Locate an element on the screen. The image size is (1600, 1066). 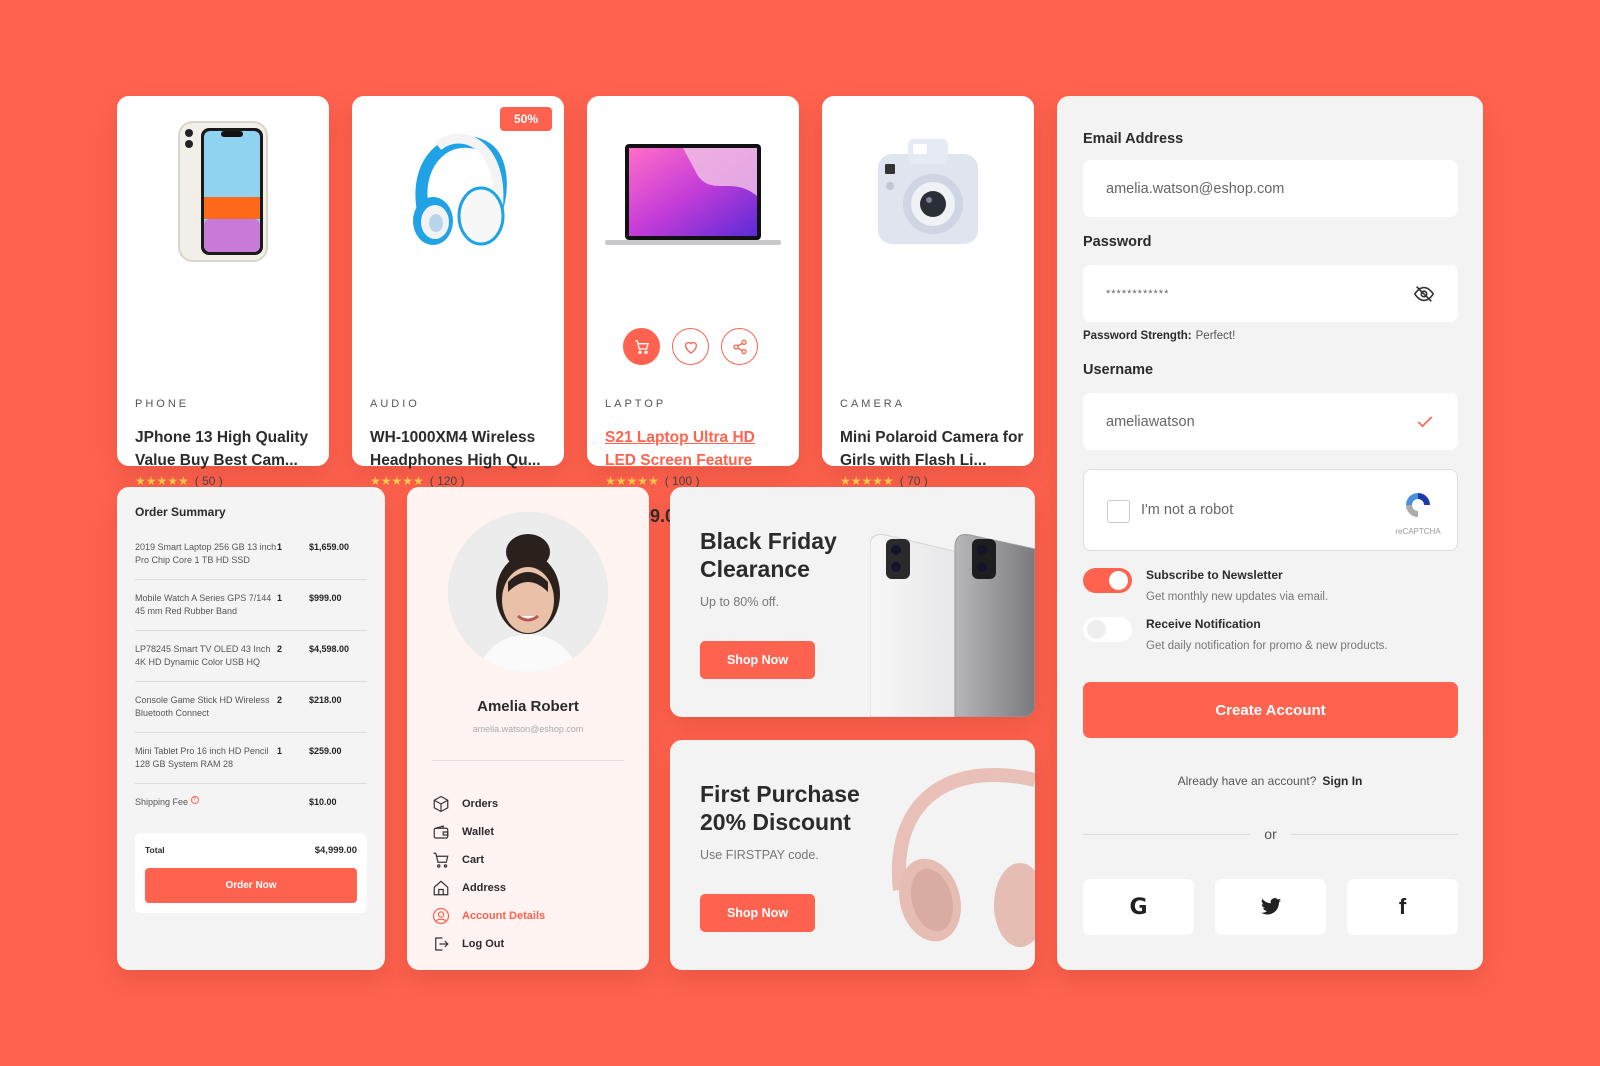
avatar is located at coordinates (528, 592).